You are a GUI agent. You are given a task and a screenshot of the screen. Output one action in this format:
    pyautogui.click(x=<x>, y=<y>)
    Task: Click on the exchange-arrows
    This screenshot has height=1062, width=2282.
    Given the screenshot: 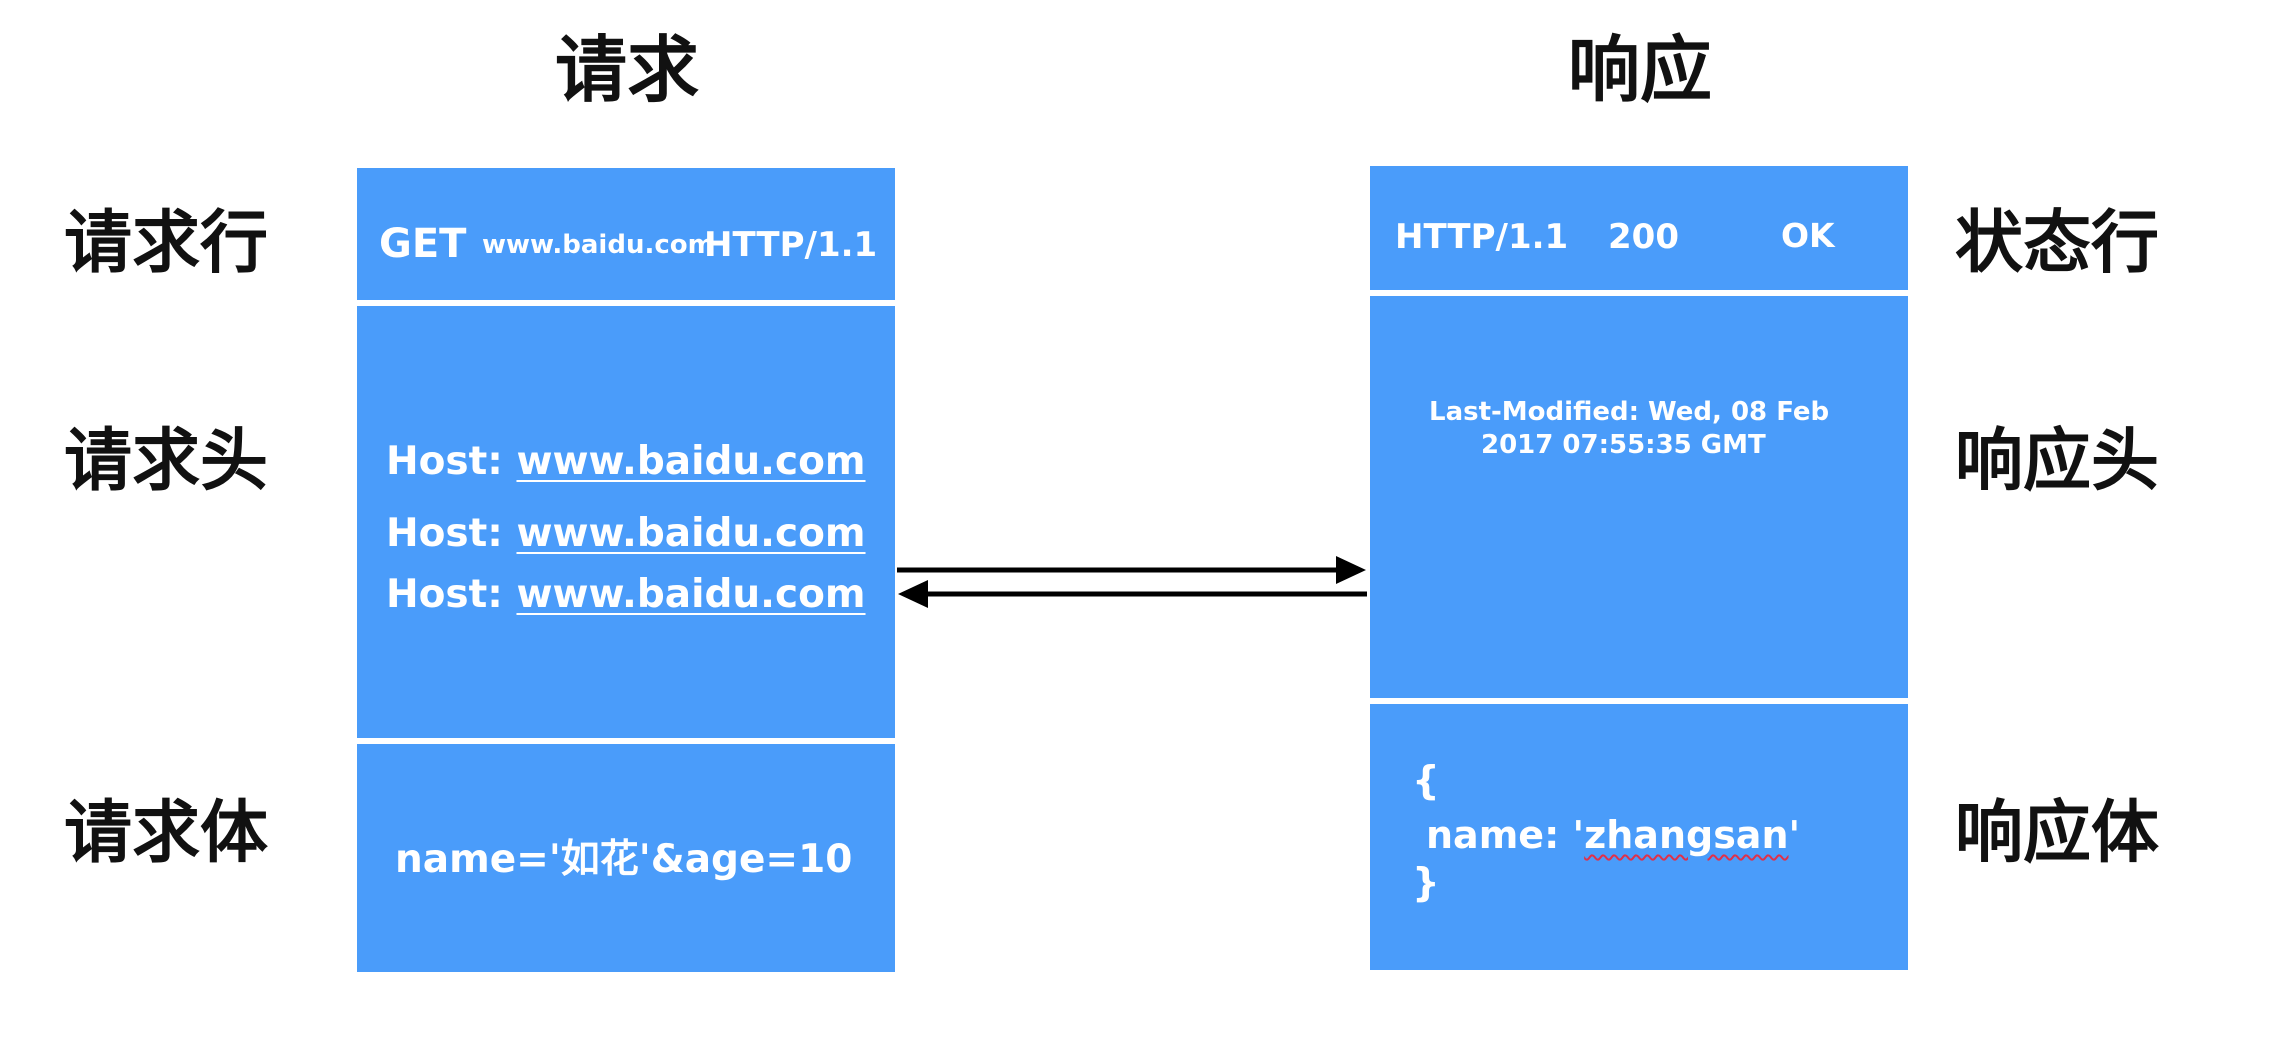 What is the action you would take?
    pyautogui.click(x=1132, y=582)
    